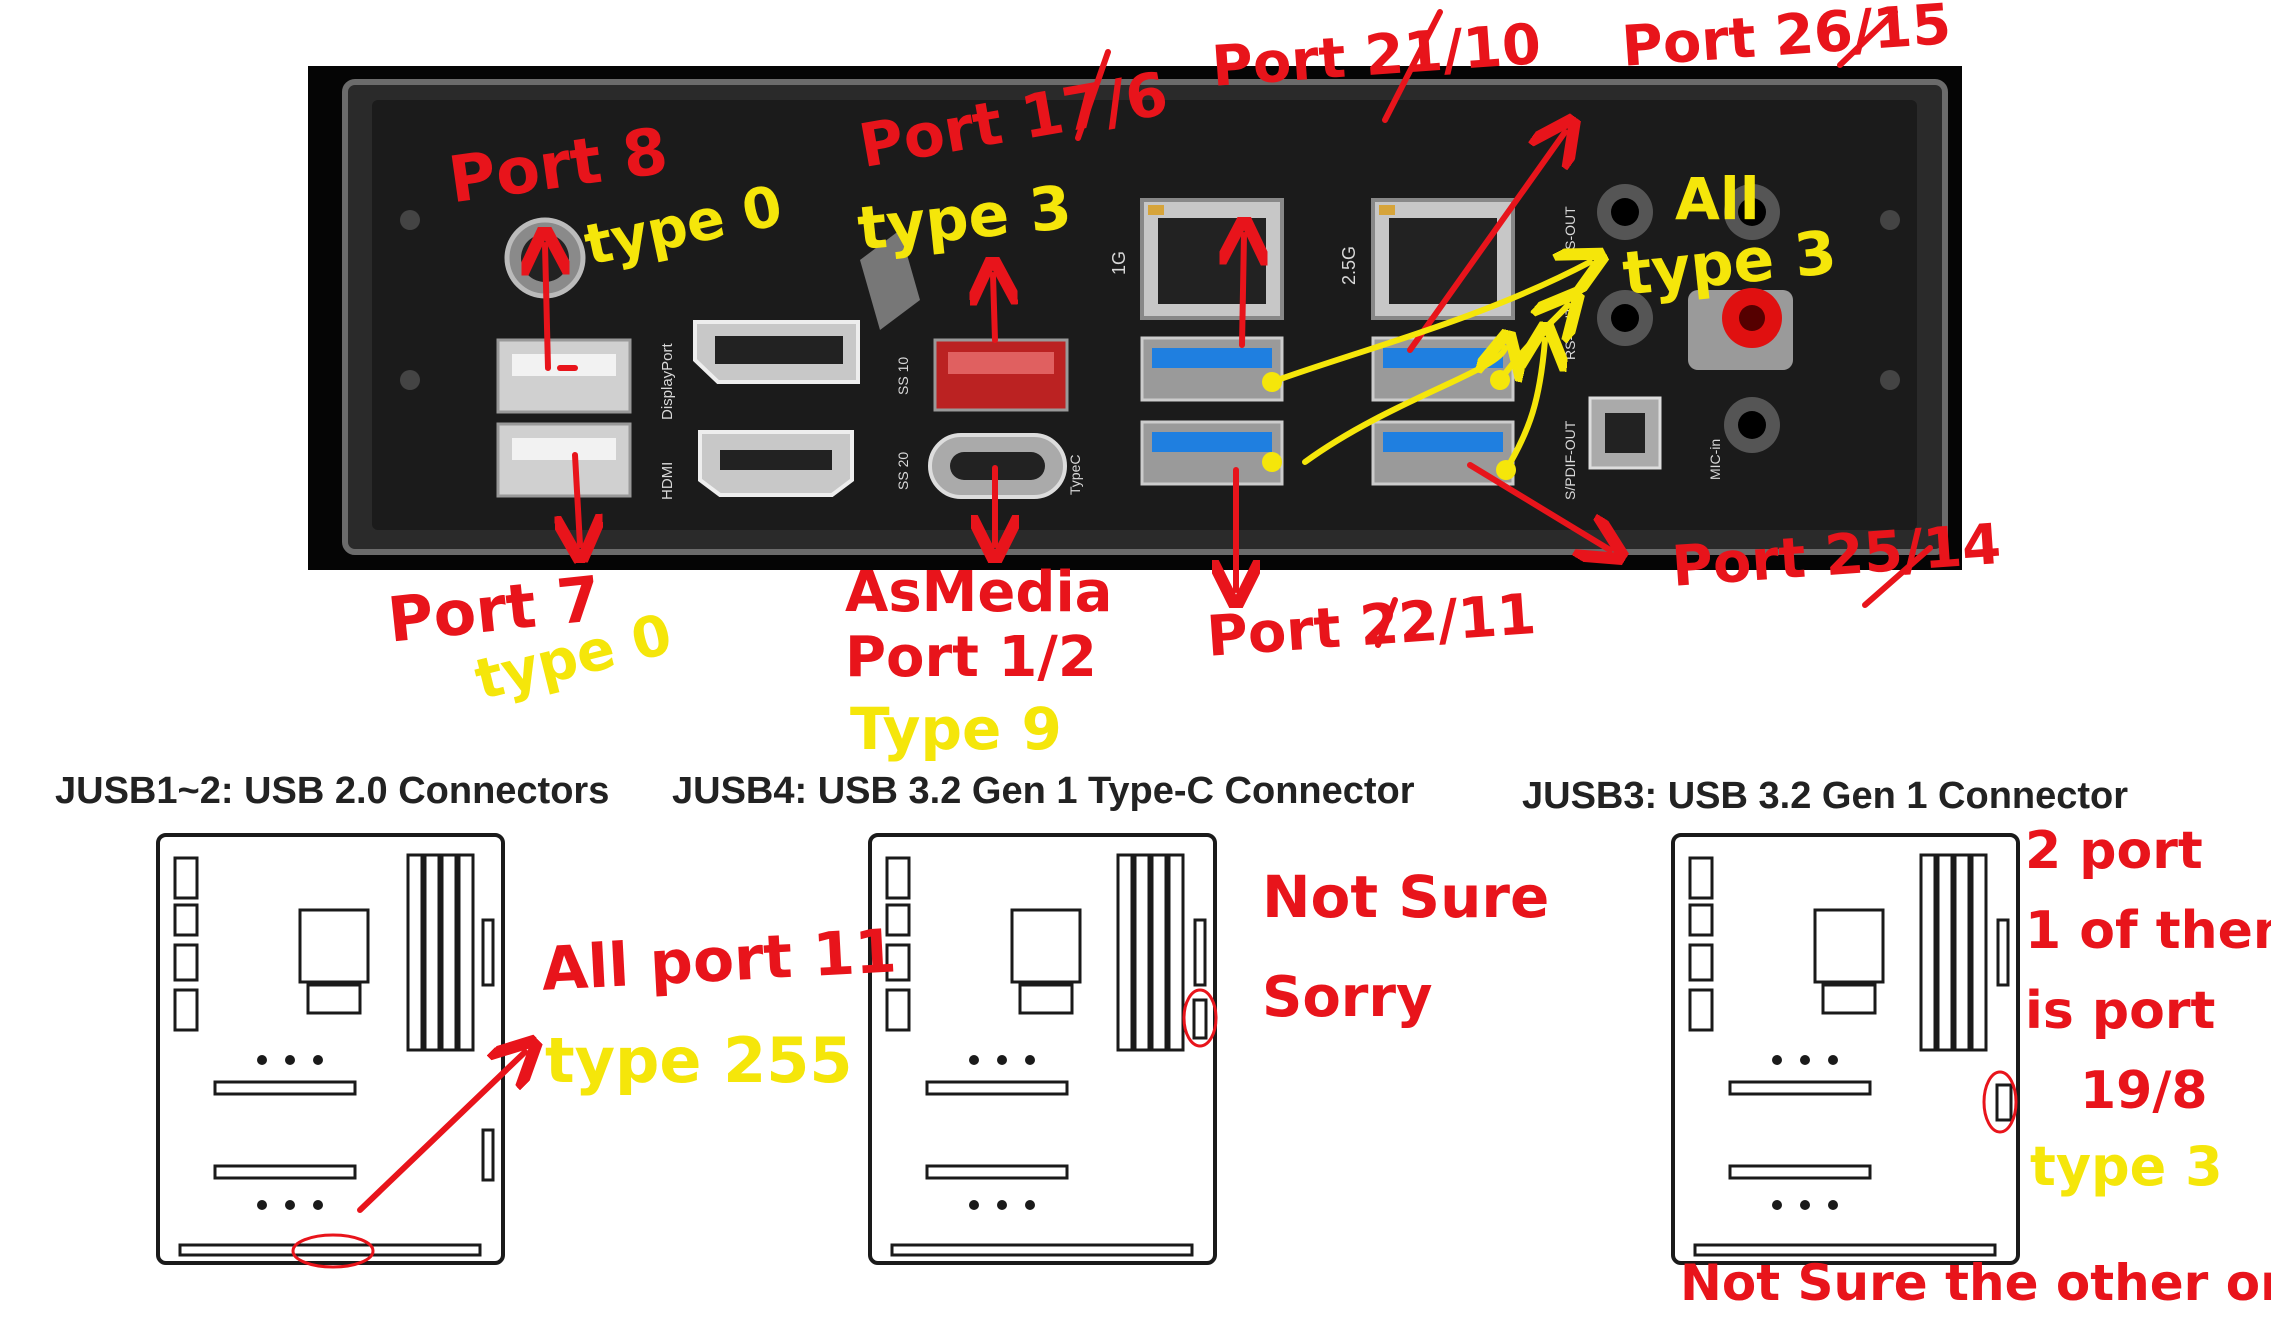 The image size is (2271, 1321). Describe the element at coordinates (332, 791) in the screenshot. I see `heading-jusb12: JUSB1~2: USB 2.0 Connectors` at that location.